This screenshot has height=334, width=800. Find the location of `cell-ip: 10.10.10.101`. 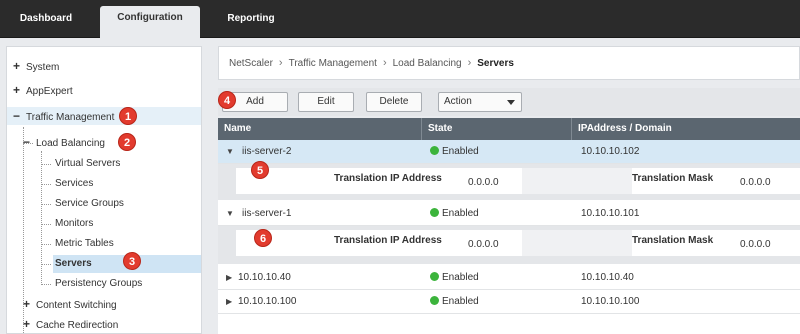

cell-ip: 10.10.10.101 is located at coordinates (610, 213).